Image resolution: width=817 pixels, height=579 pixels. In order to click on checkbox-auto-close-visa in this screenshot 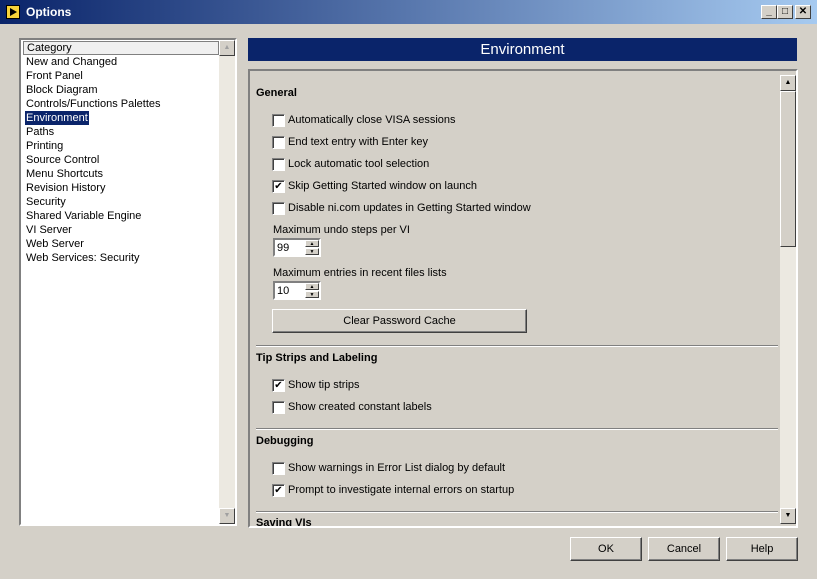, I will do `click(278, 120)`.